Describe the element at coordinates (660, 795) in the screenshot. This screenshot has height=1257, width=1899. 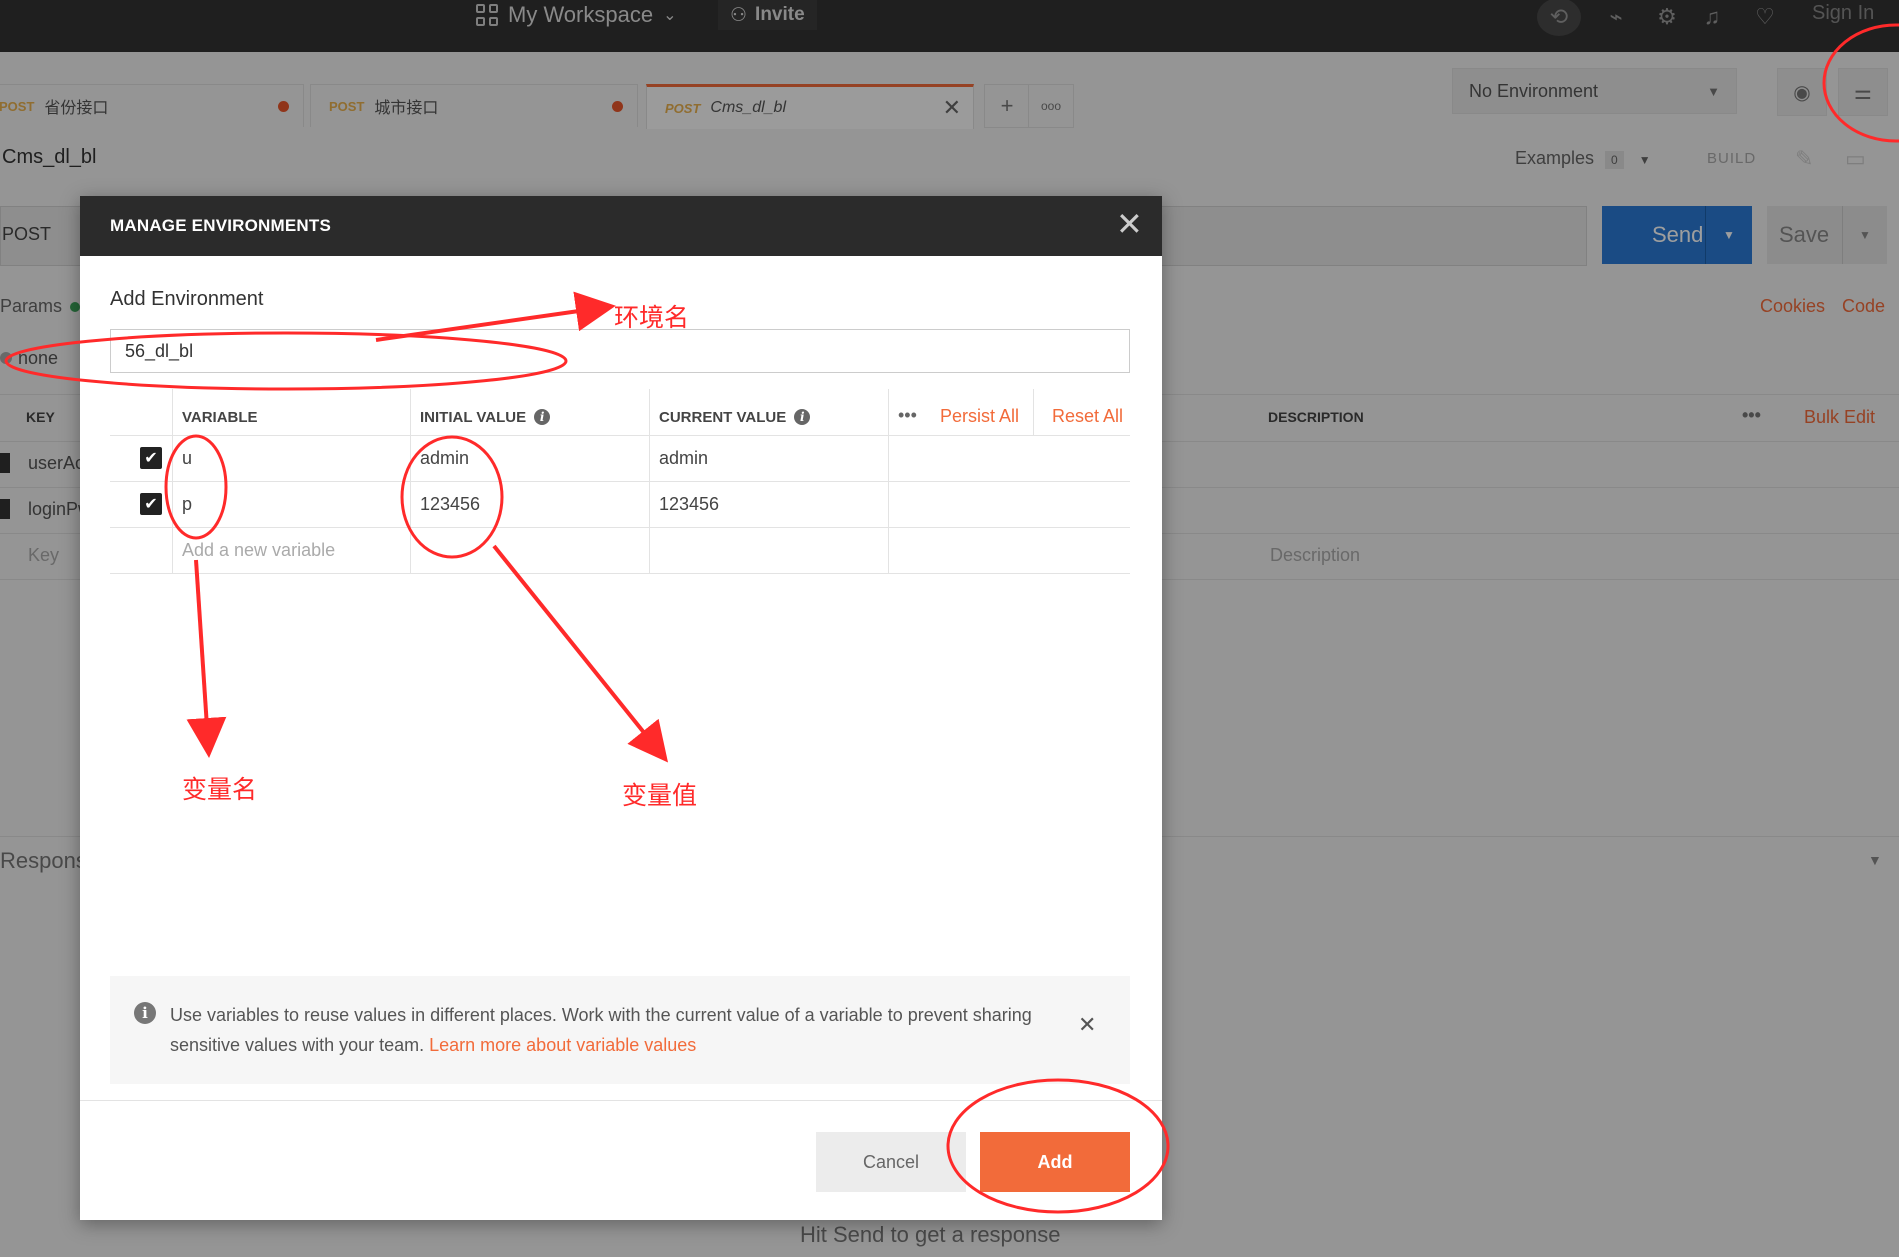
I see `annotation-variable-value: 变量值` at that location.